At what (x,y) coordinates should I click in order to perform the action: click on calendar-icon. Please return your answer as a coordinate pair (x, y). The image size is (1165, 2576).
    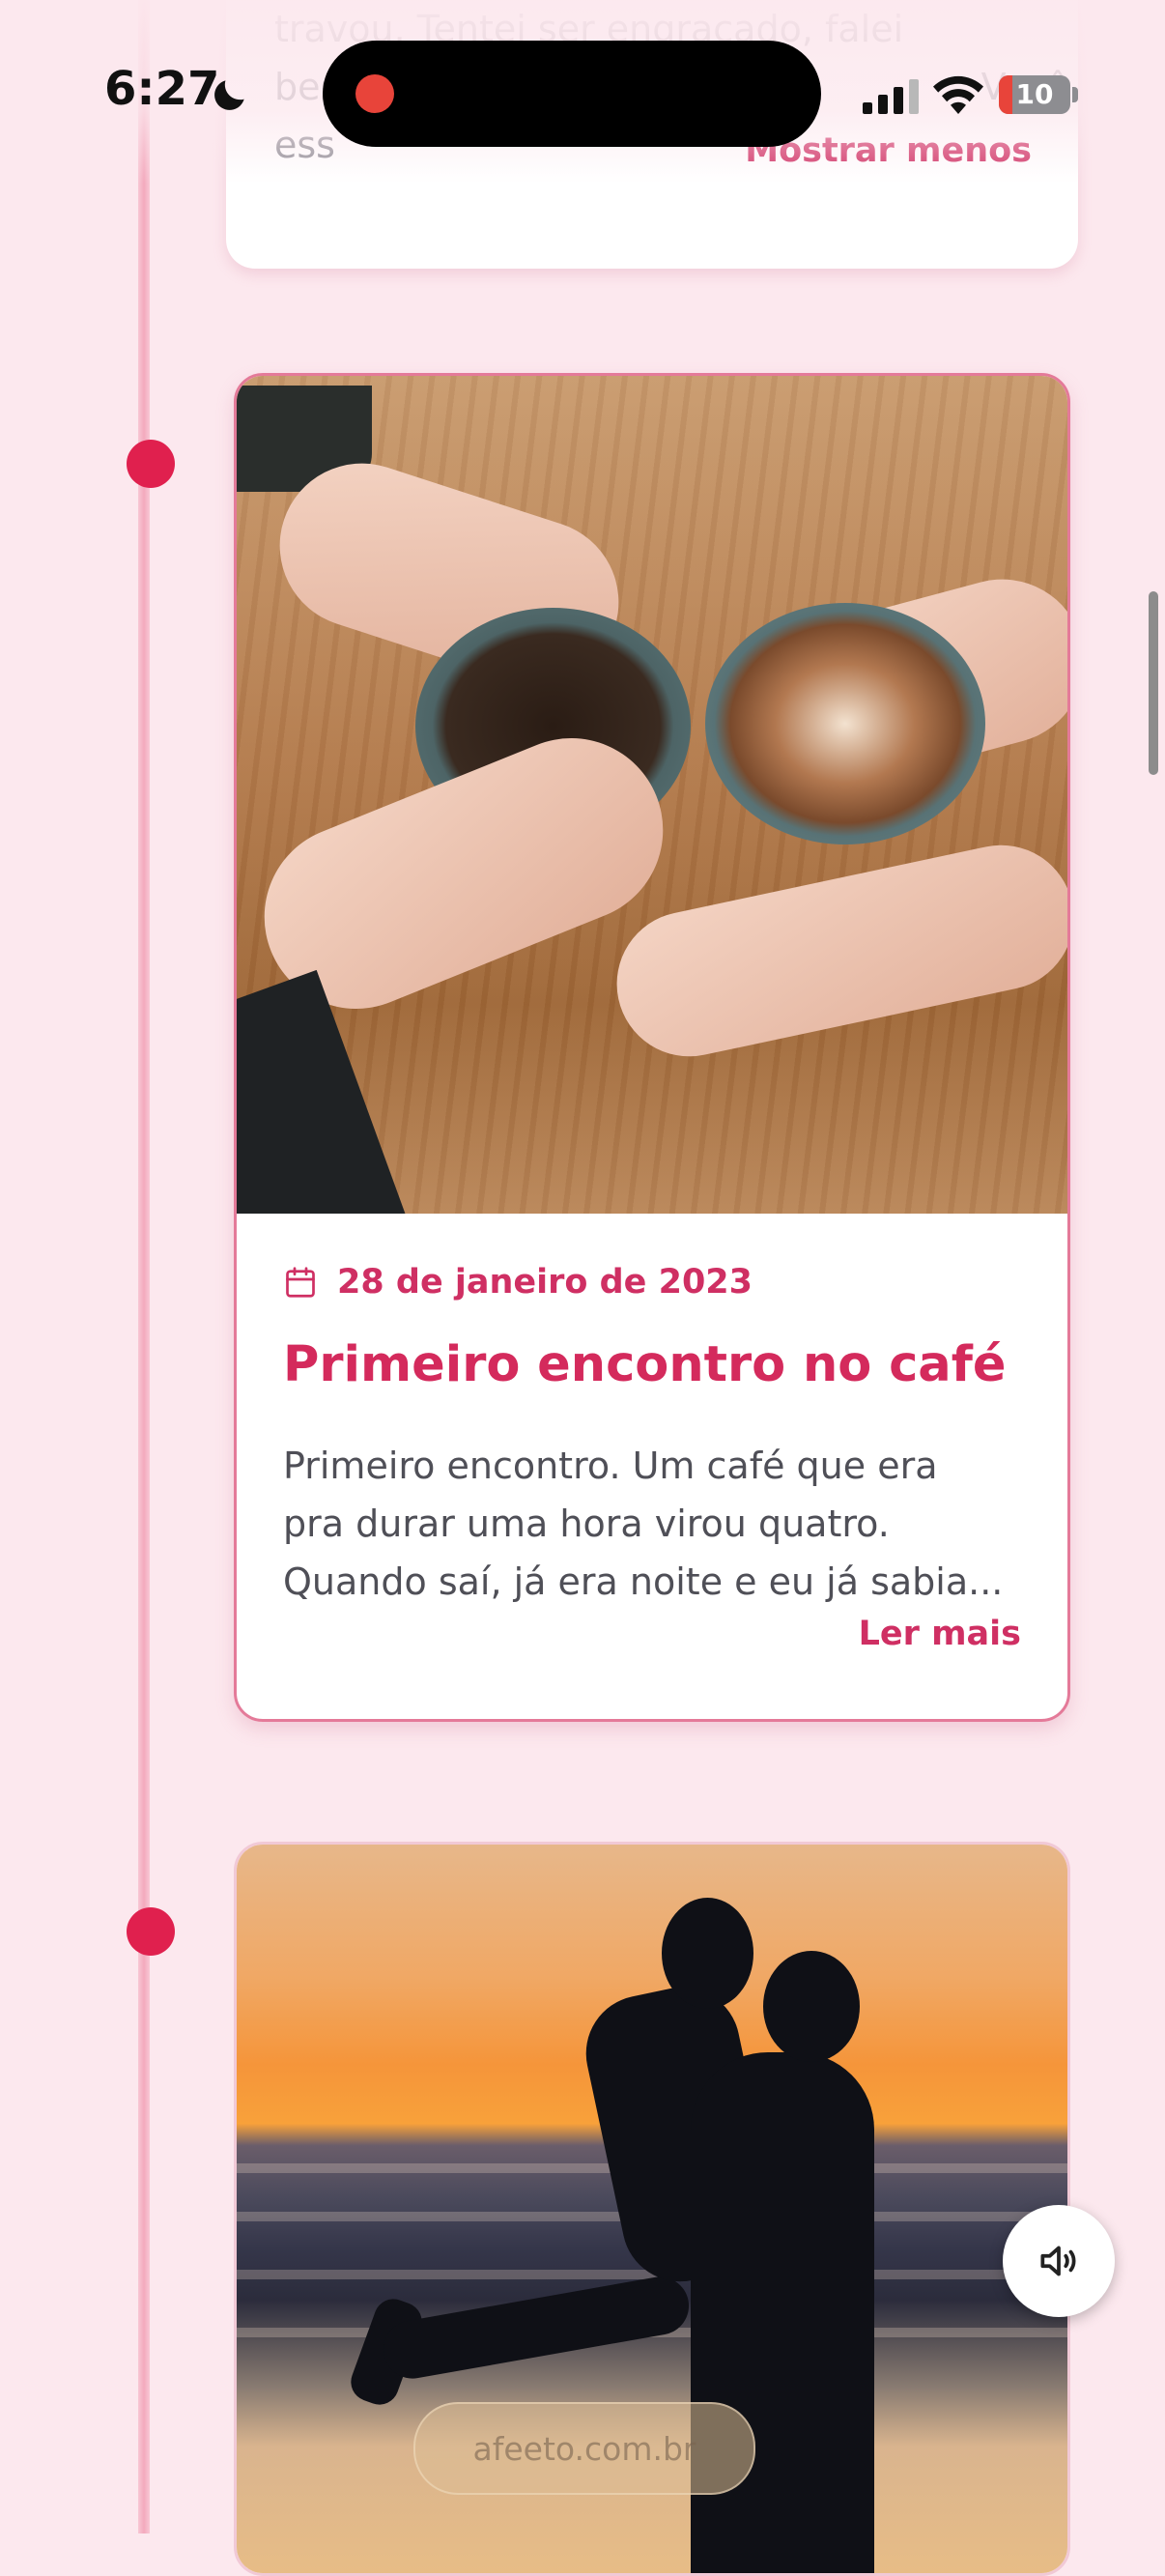
    Looking at the image, I should click on (300, 1283).